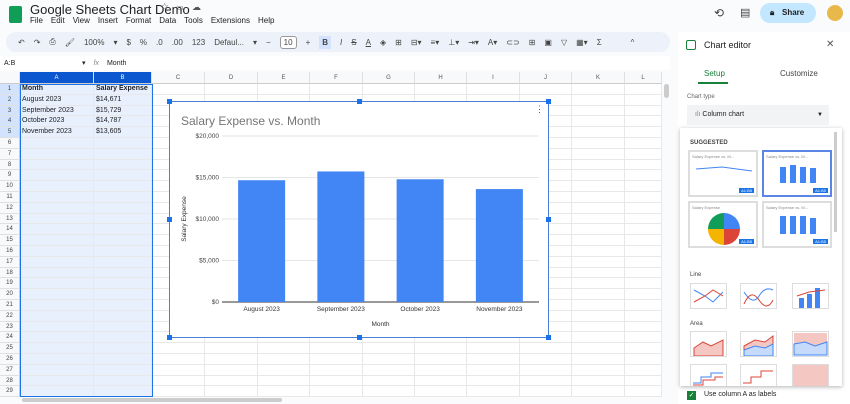  What do you see at coordinates (389, 78) in the screenshot?
I see `column-header-G: G` at bounding box center [389, 78].